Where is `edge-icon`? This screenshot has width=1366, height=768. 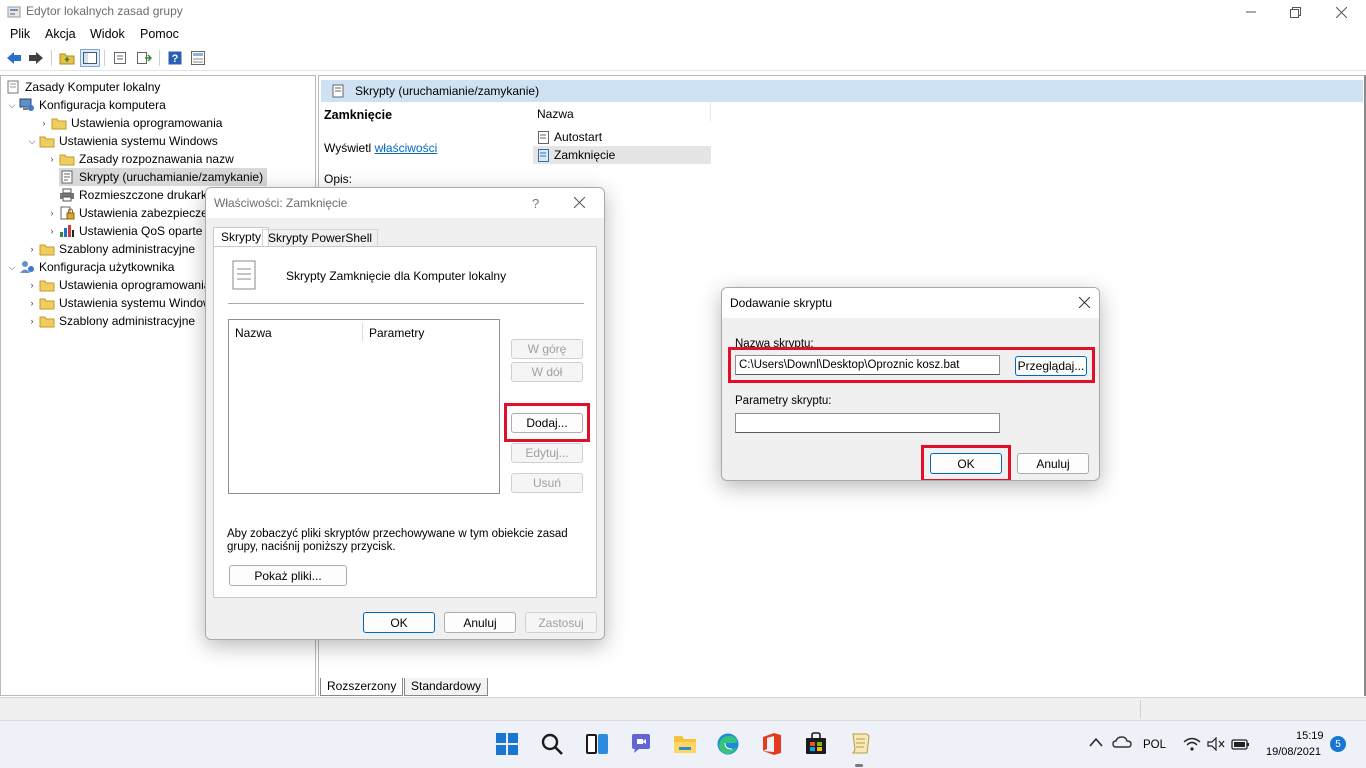
edge-icon is located at coordinates (728, 744).